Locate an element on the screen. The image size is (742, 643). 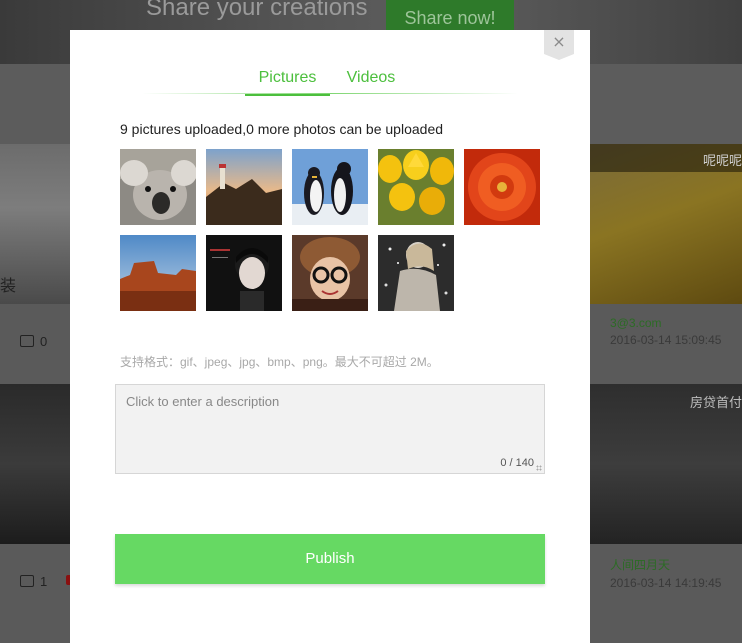
card-user: 人间四月天 is located at coordinates (640, 565).